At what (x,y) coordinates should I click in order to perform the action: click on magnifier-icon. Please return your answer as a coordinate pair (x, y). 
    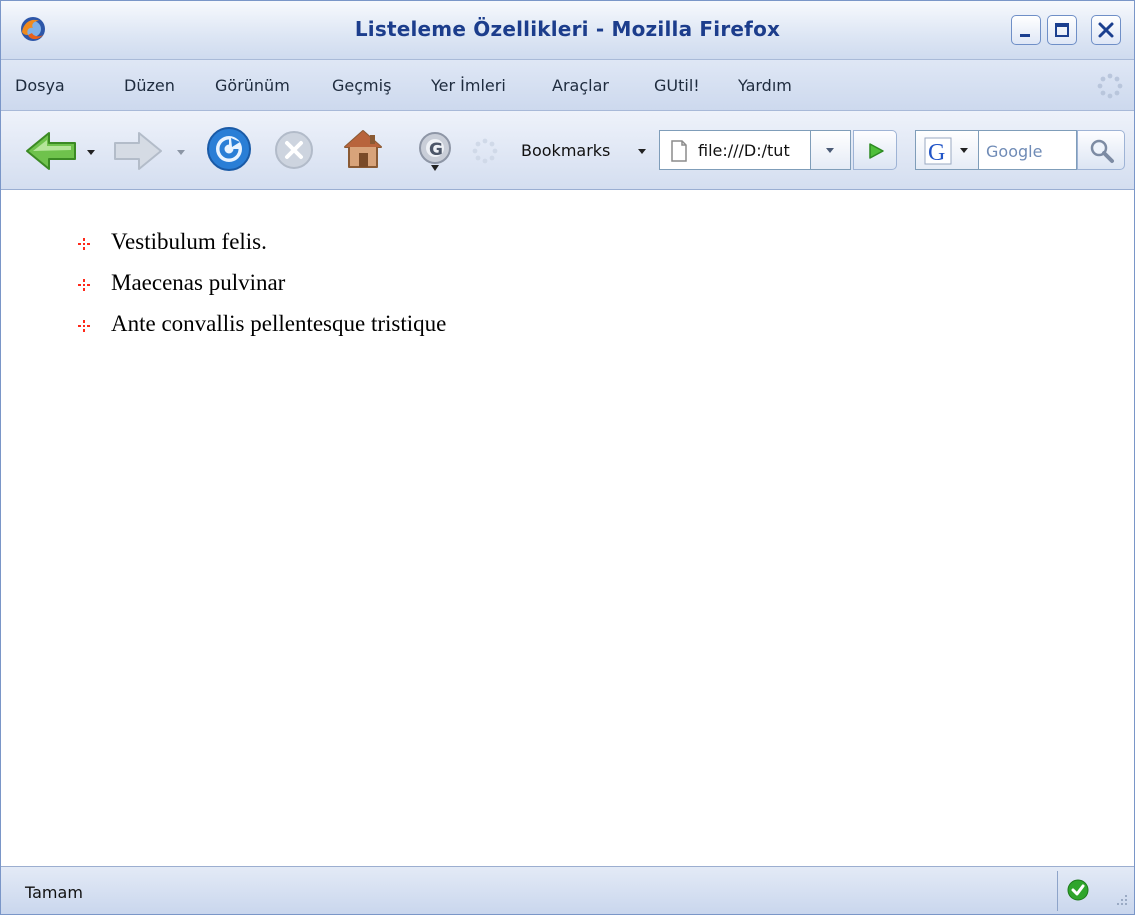
    Looking at the image, I should click on (1102, 151).